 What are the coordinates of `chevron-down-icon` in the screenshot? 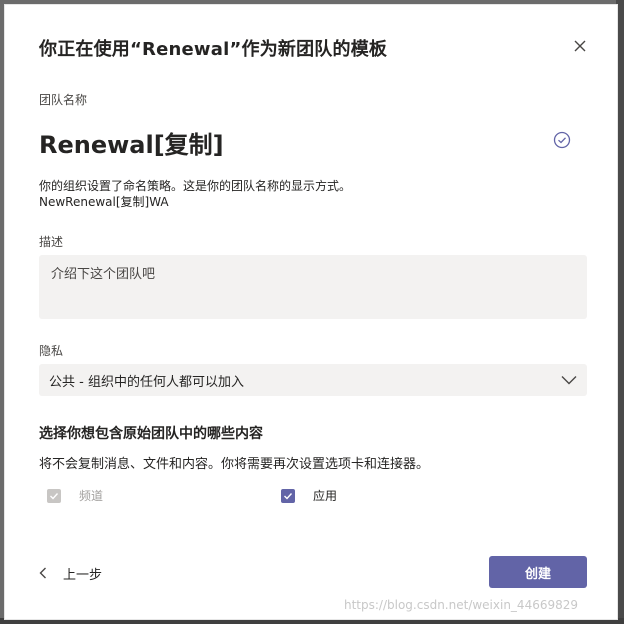 It's located at (569, 380).